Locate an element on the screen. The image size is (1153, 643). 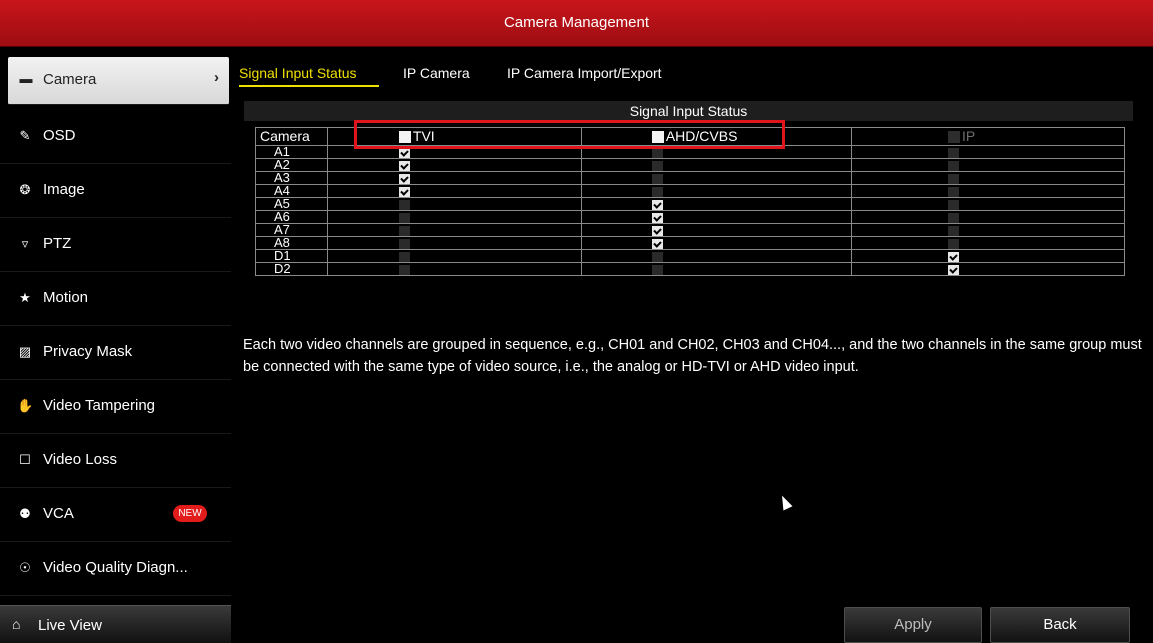
tab-signal-input-status: Signal Input Status is located at coordinates (298, 73).